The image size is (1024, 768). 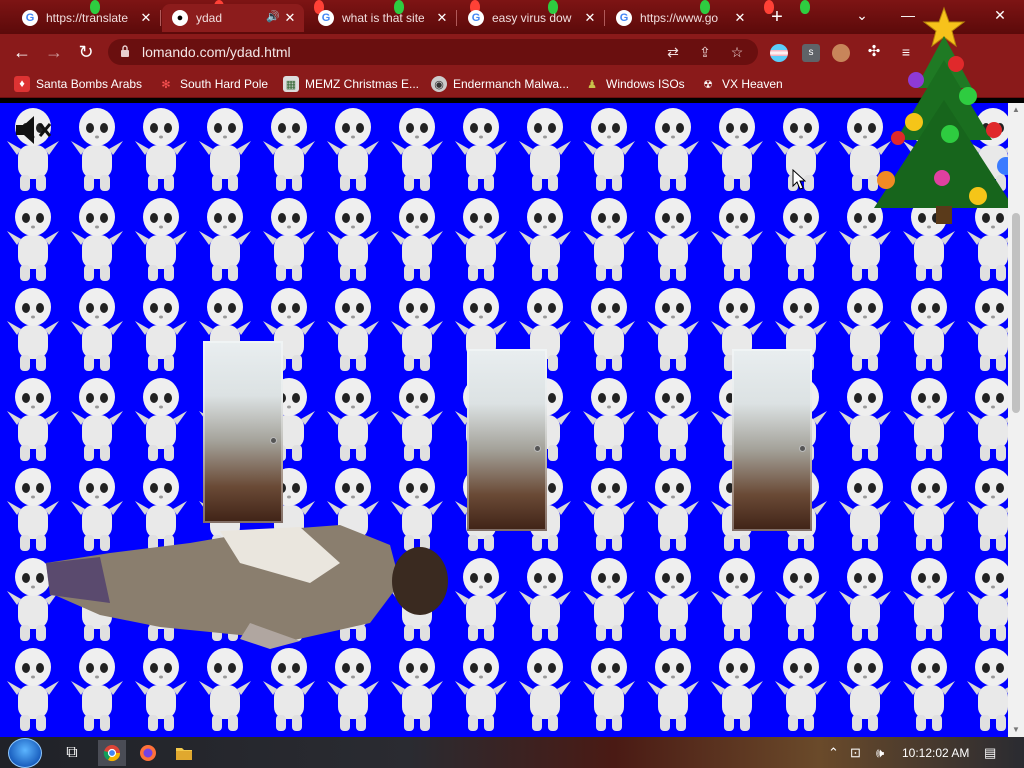 What do you see at coordinates (1016, 420) in the screenshot?
I see `vertical-scrollbar: ▲ ▼` at bounding box center [1016, 420].